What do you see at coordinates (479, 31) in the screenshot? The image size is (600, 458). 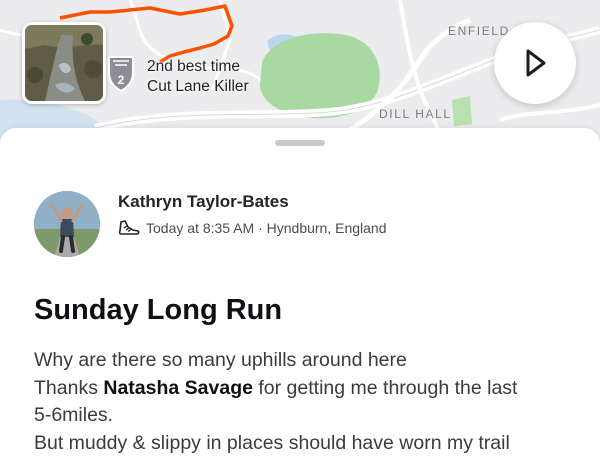 I see `map-label-enfield: ENFIELD` at bounding box center [479, 31].